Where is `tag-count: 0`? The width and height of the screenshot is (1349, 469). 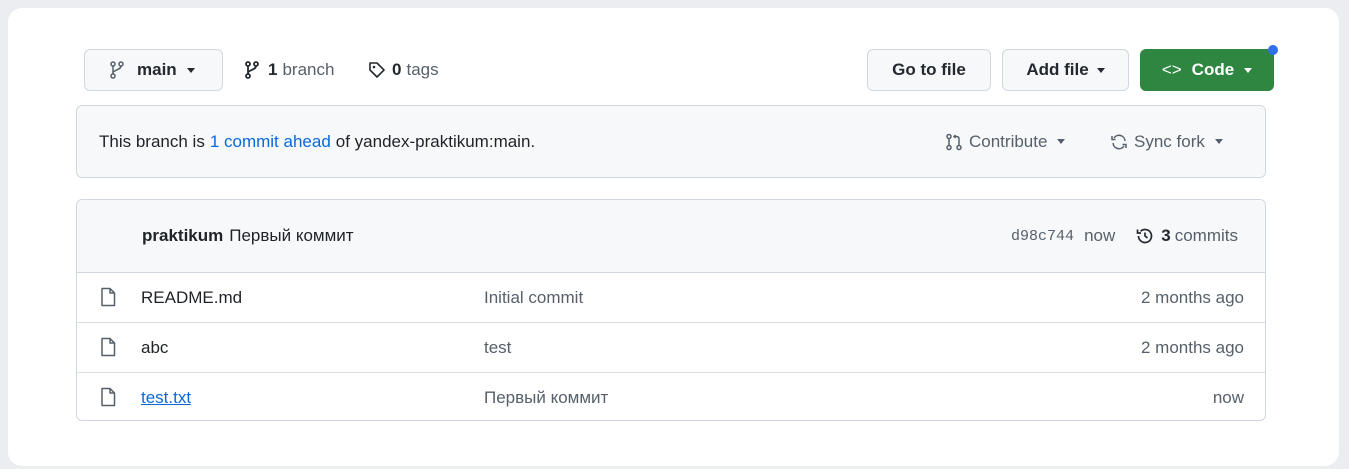
tag-count: 0 is located at coordinates (397, 69).